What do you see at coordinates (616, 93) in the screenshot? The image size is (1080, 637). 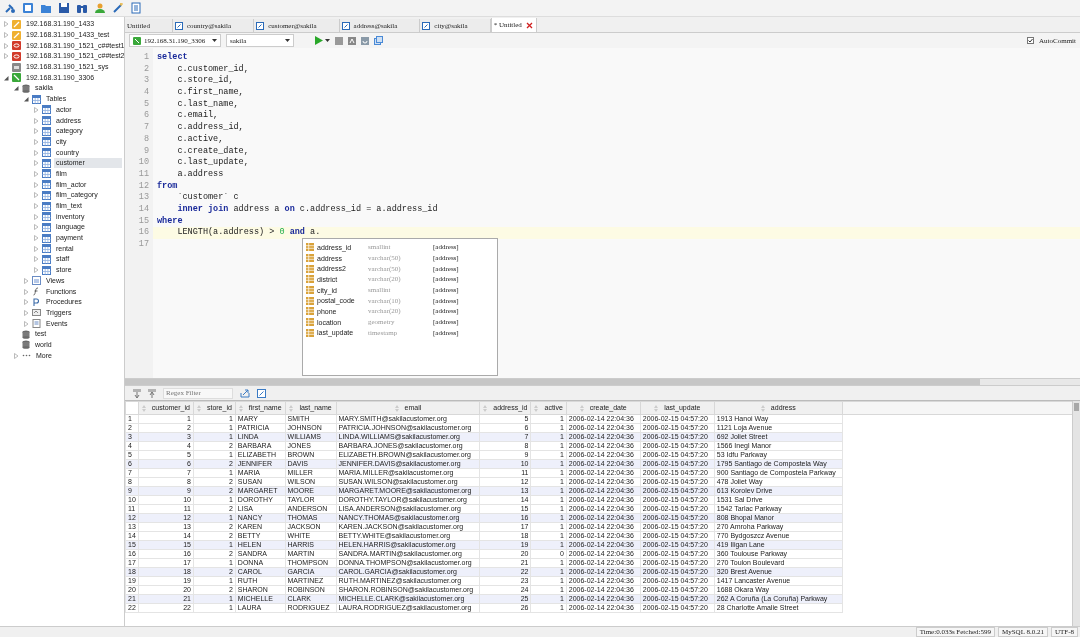 I see `code-line: c.first_name,` at bounding box center [616, 93].